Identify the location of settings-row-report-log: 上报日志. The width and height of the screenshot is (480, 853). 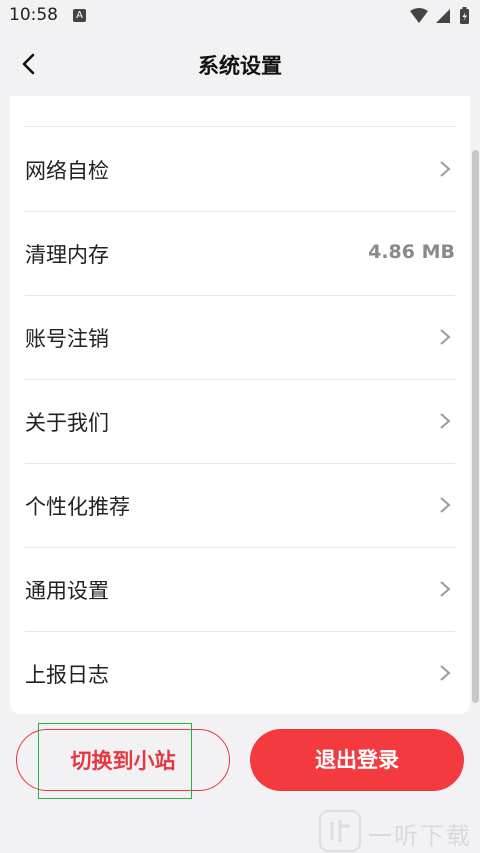
(240, 672).